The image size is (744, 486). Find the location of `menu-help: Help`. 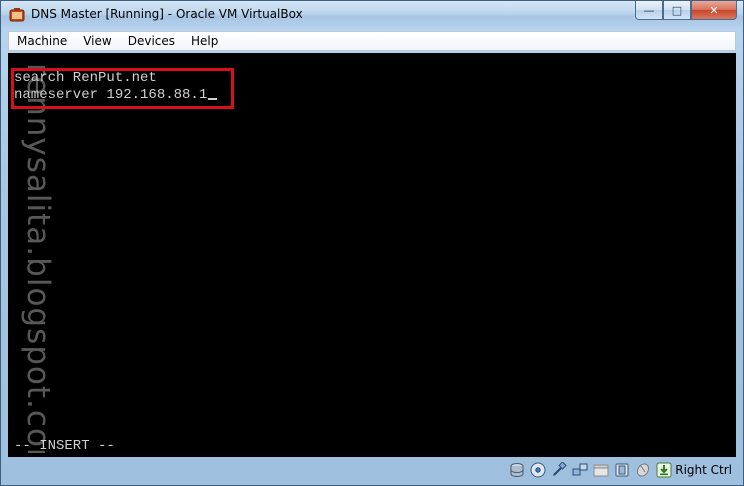

menu-help: Help is located at coordinates (204, 41).